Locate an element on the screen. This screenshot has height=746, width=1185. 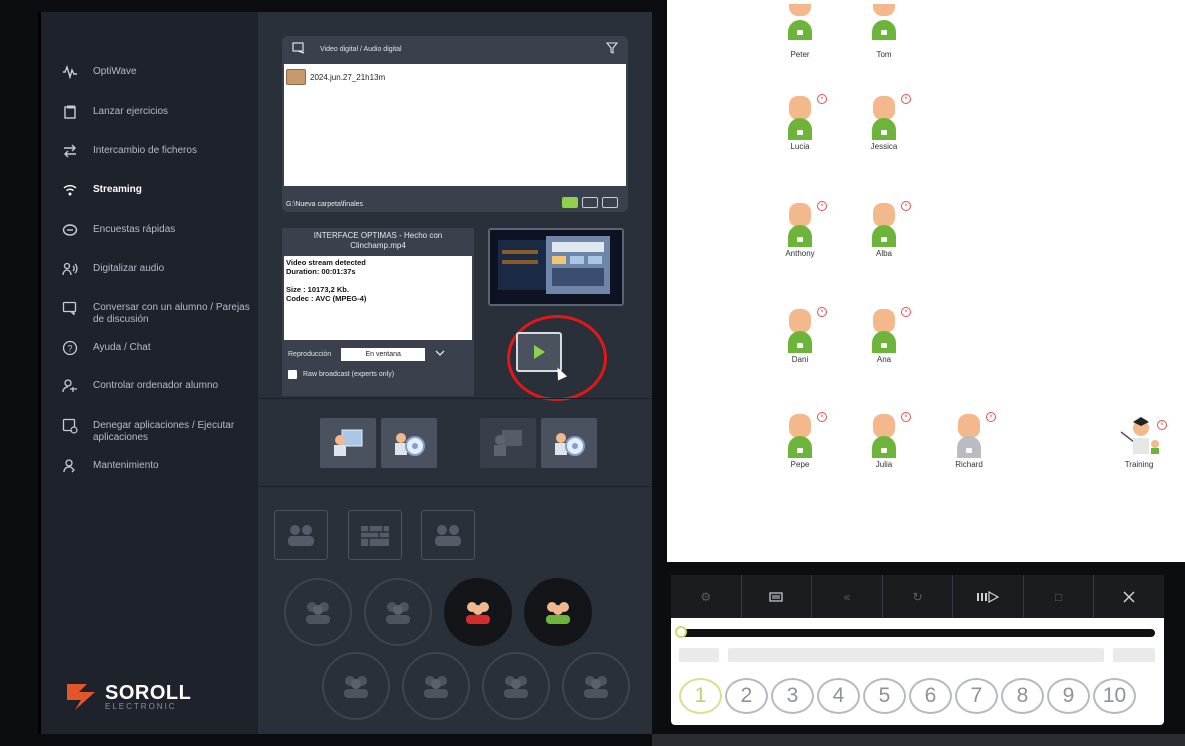
track-button-5: 5 is located at coordinates (884, 696).